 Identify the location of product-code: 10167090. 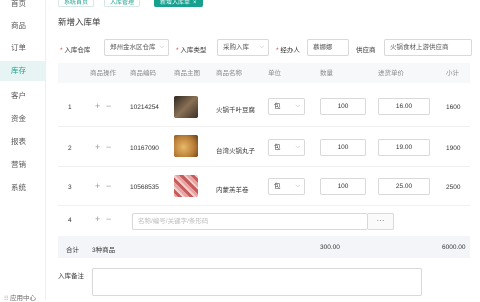
(144, 148).